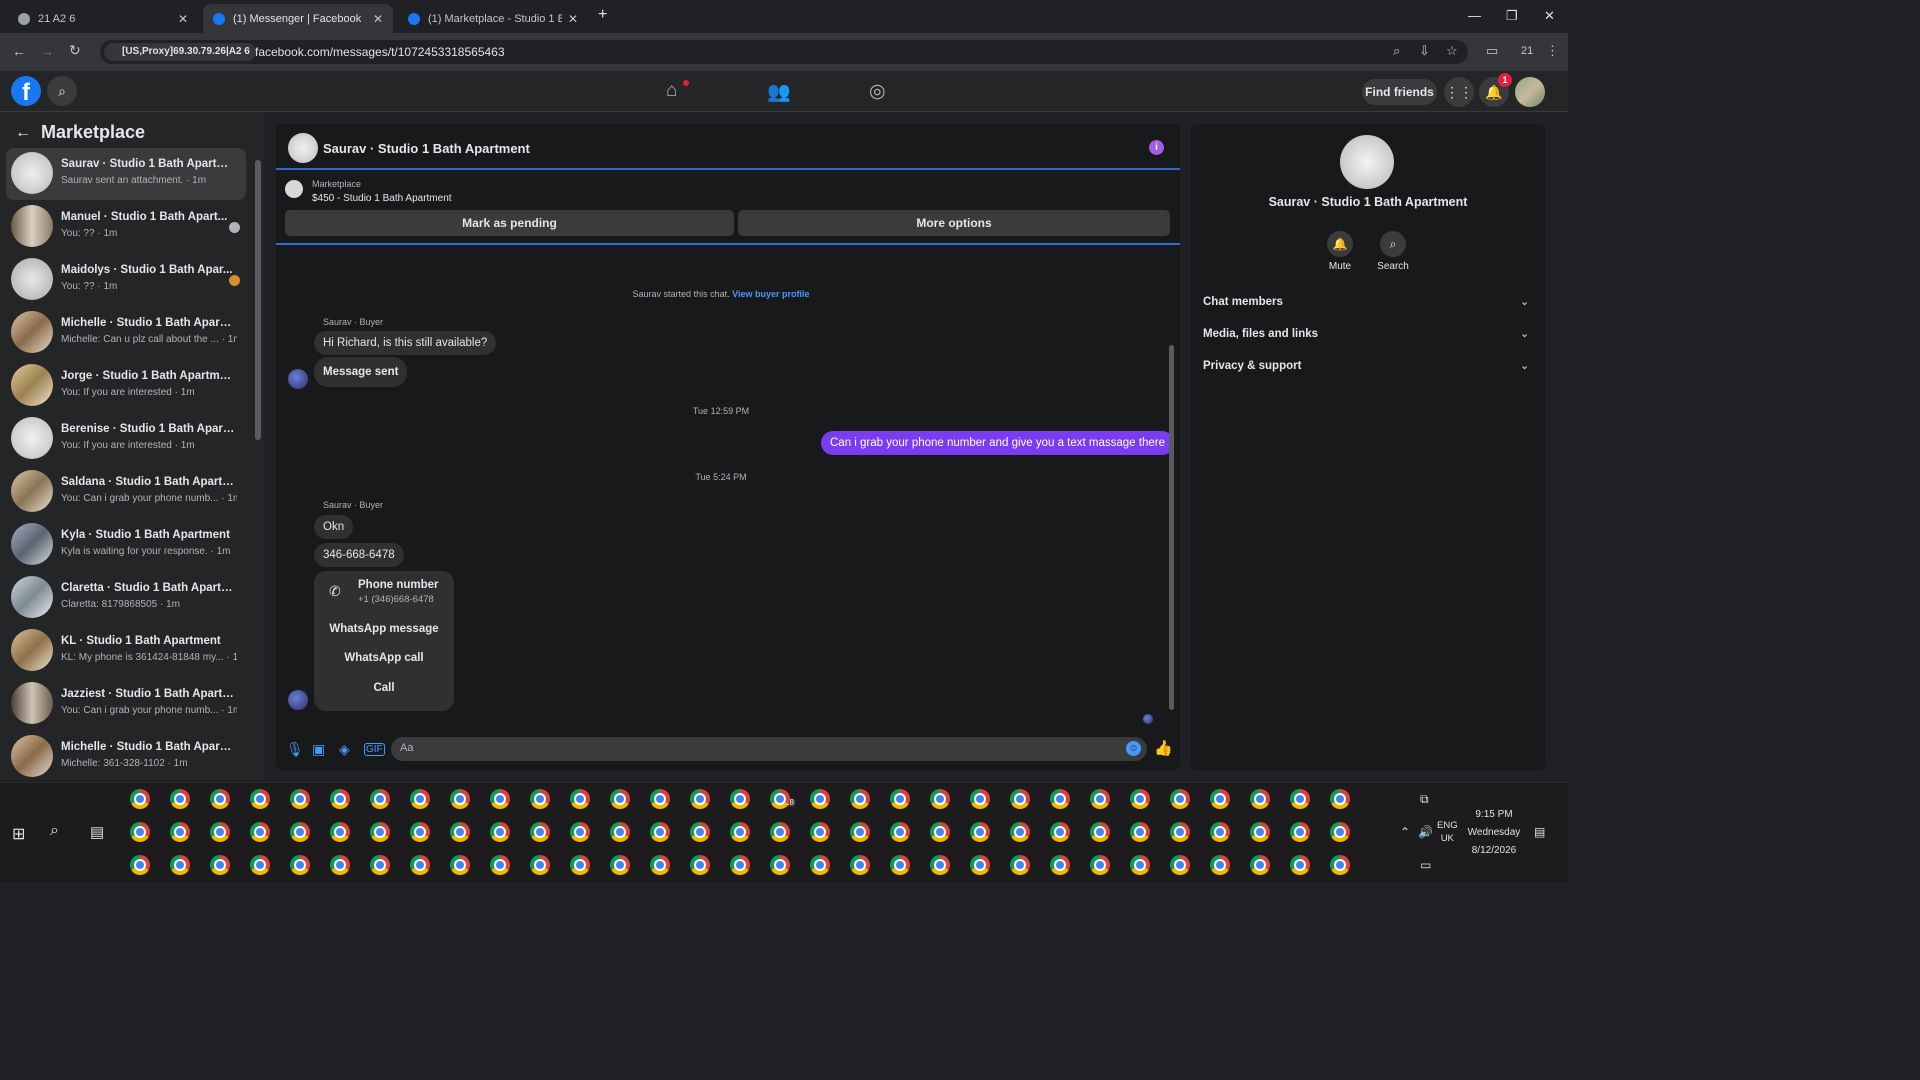 This screenshot has height=1080, width=1920. What do you see at coordinates (1424, 799) in the screenshot?
I see `tray-device-icon: ⧉` at bounding box center [1424, 799].